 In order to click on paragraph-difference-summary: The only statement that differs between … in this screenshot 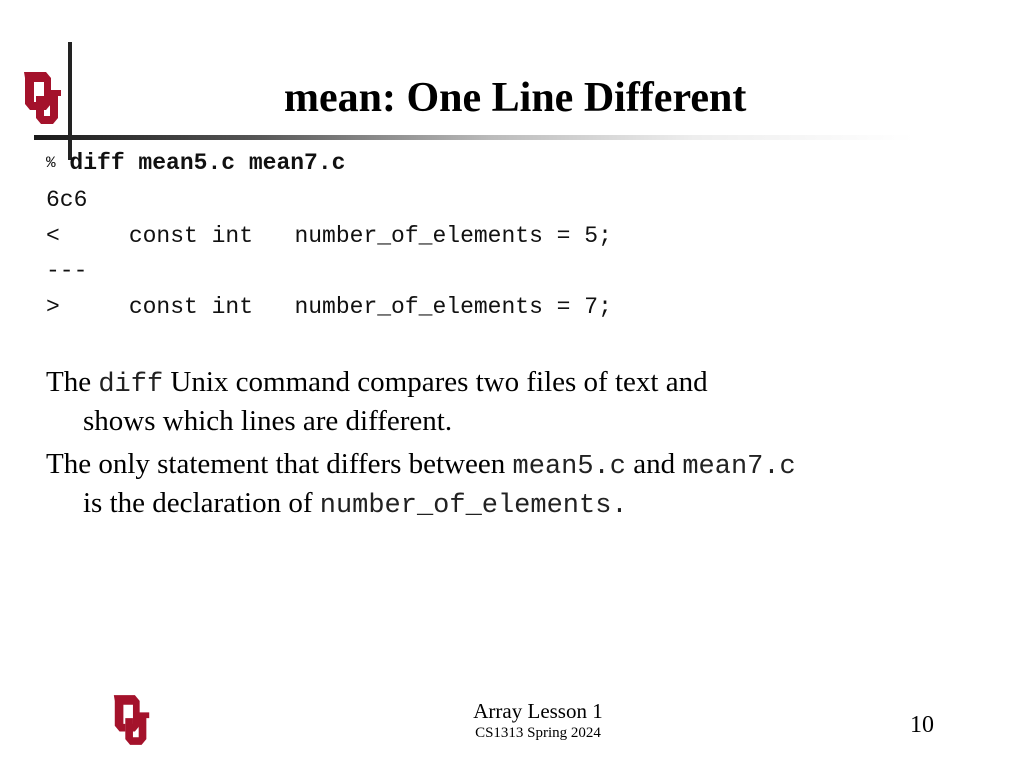, I will do `click(421, 484)`.